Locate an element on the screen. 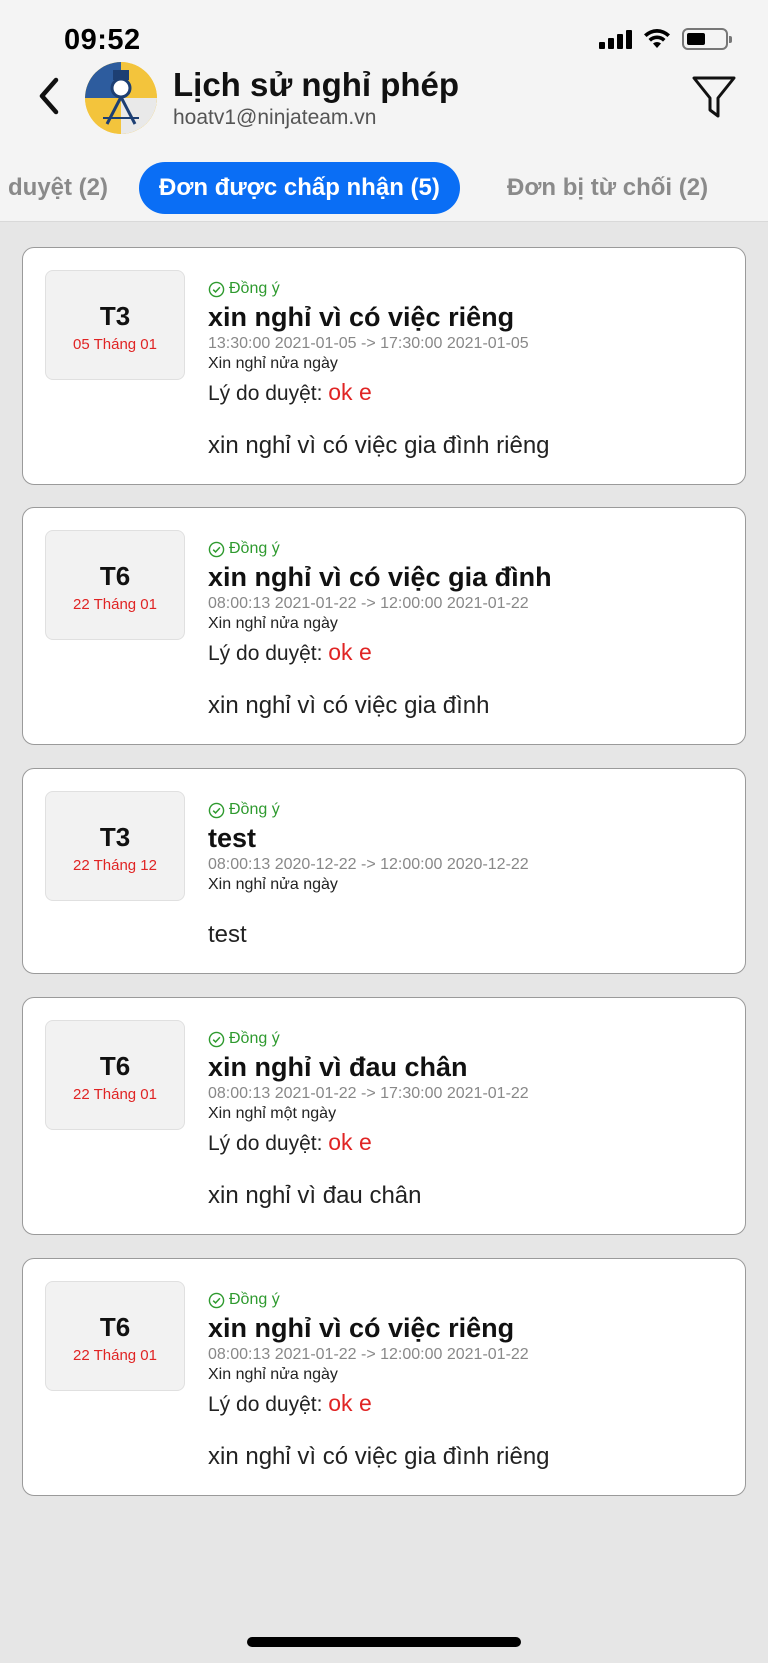 This screenshot has width=768, height=1663. nav-bar: Lịch sử nghỉ phép hoatv1@ninjateam.vn is located at coordinates (384, 100).